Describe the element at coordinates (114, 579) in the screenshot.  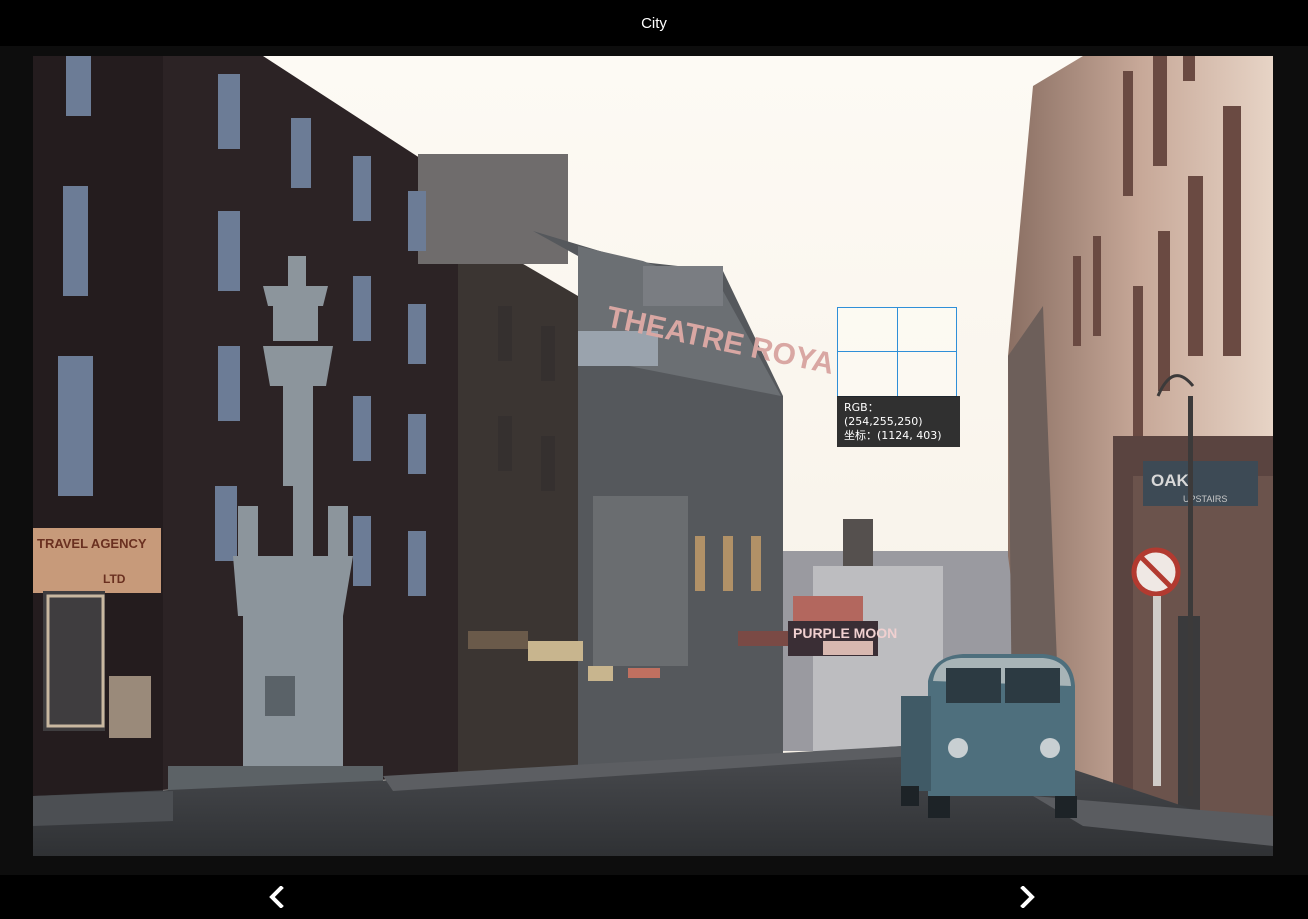
I see `travel-agency-ltd: LTD` at that location.